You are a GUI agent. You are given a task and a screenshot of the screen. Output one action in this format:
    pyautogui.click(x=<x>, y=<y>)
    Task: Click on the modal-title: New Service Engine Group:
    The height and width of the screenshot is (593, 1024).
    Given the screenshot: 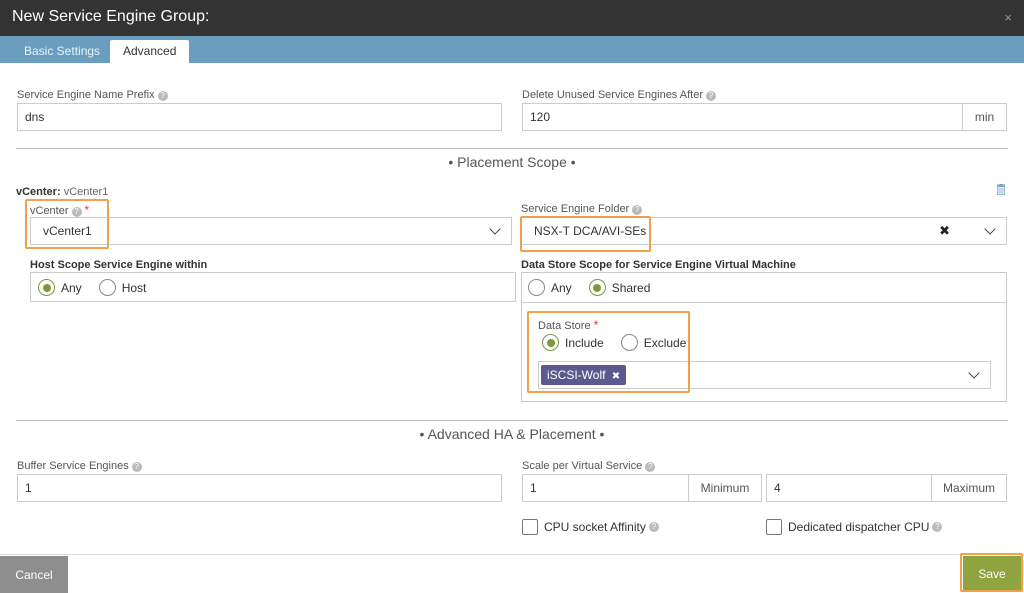 What is the action you would take?
    pyautogui.click(x=111, y=16)
    